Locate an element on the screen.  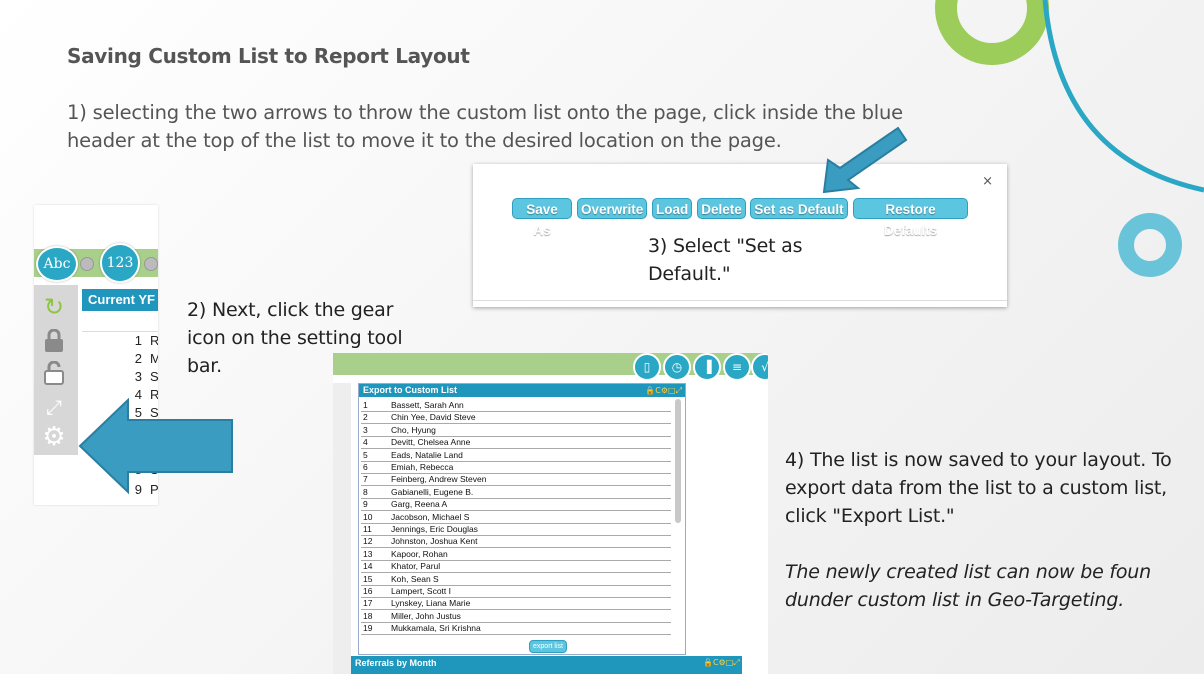
row-number: 12 is located at coordinates (368, 541).